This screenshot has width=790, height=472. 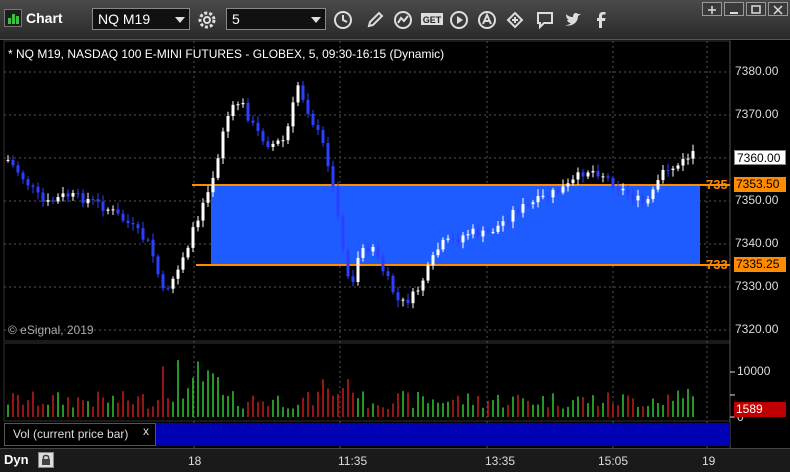 What do you see at coordinates (146, 431) in the screenshot?
I see `close-icon: x` at bounding box center [146, 431].